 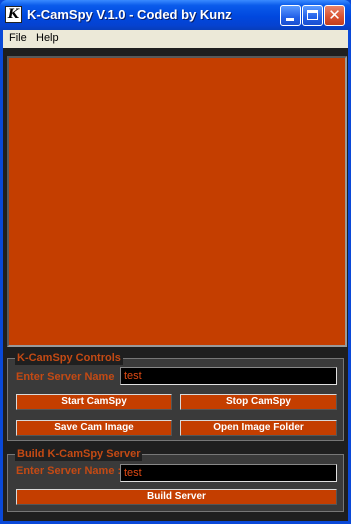 What do you see at coordinates (69, 358) in the screenshot?
I see `controls-legend: K-CamSpy Controls` at bounding box center [69, 358].